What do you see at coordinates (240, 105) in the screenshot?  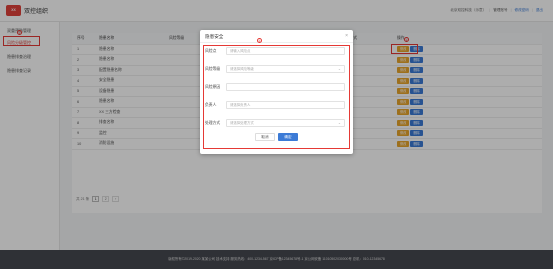 I see `placeholder: 请选择负责人` at bounding box center [240, 105].